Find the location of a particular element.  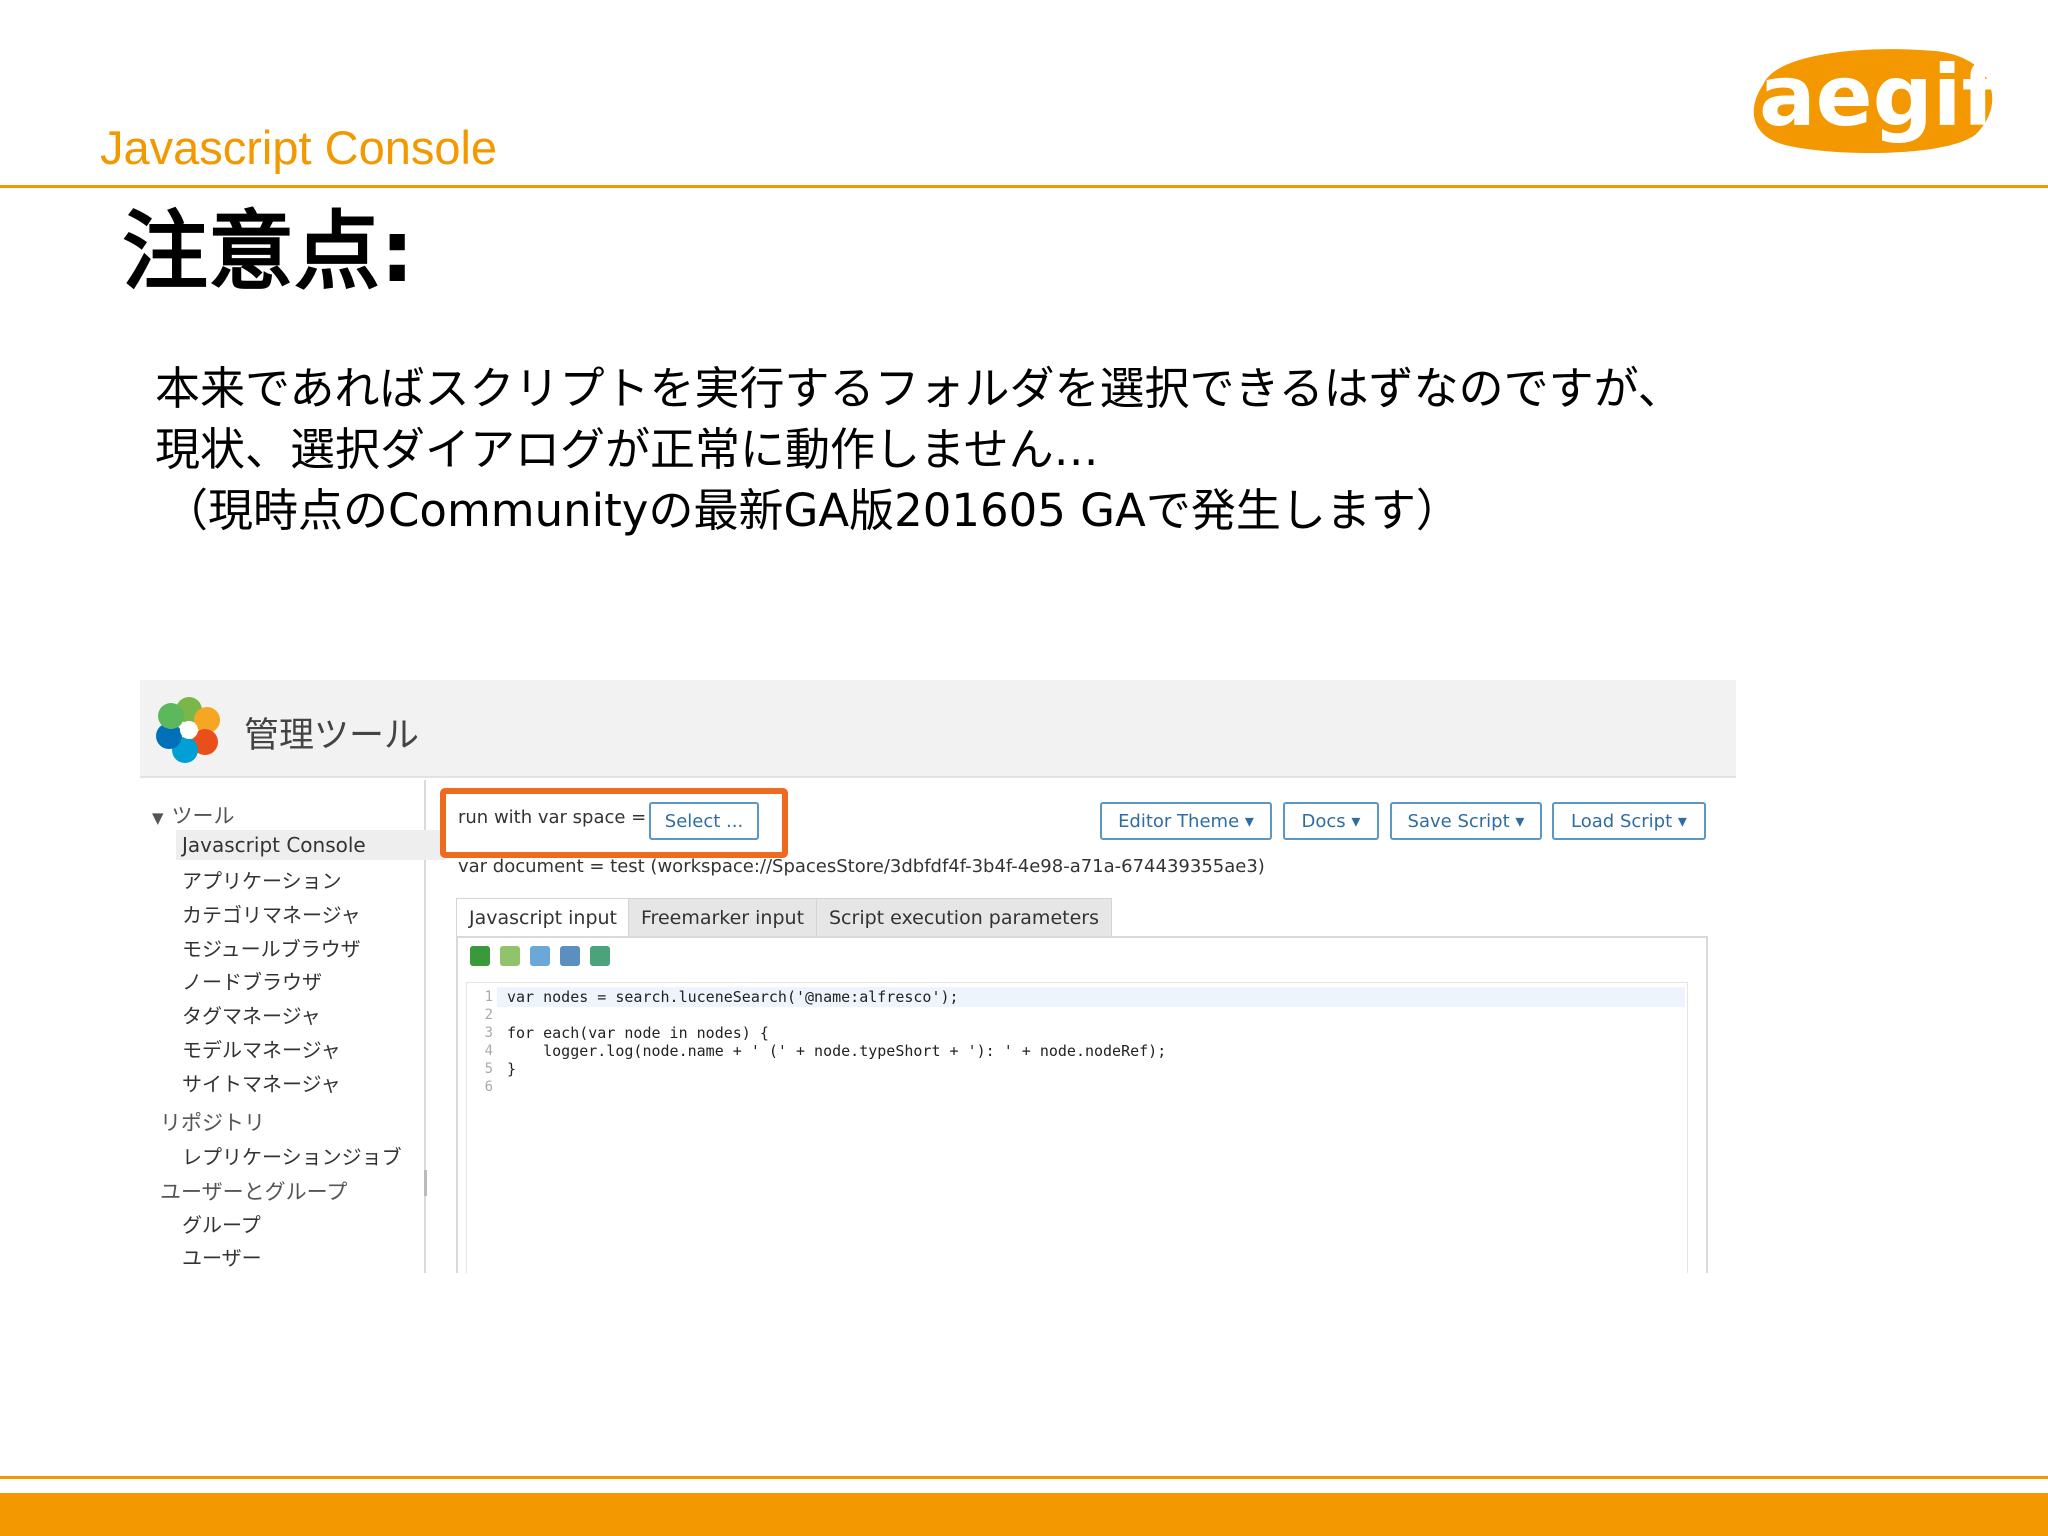

line-number: 1 is located at coordinates (488, 997).